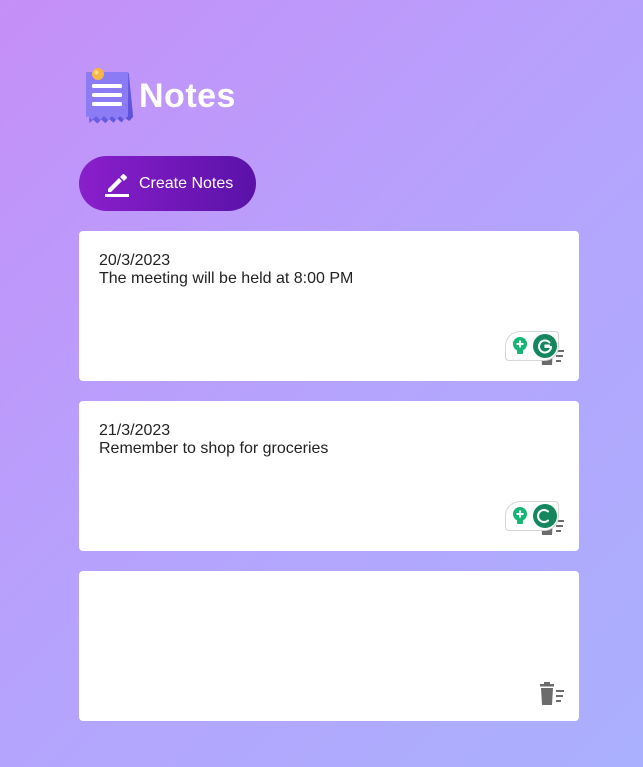 This screenshot has height=767, width=643. Describe the element at coordinates (329, 449) in the screenshot. I see `note-text: Remember to shop for groceries` at that location.